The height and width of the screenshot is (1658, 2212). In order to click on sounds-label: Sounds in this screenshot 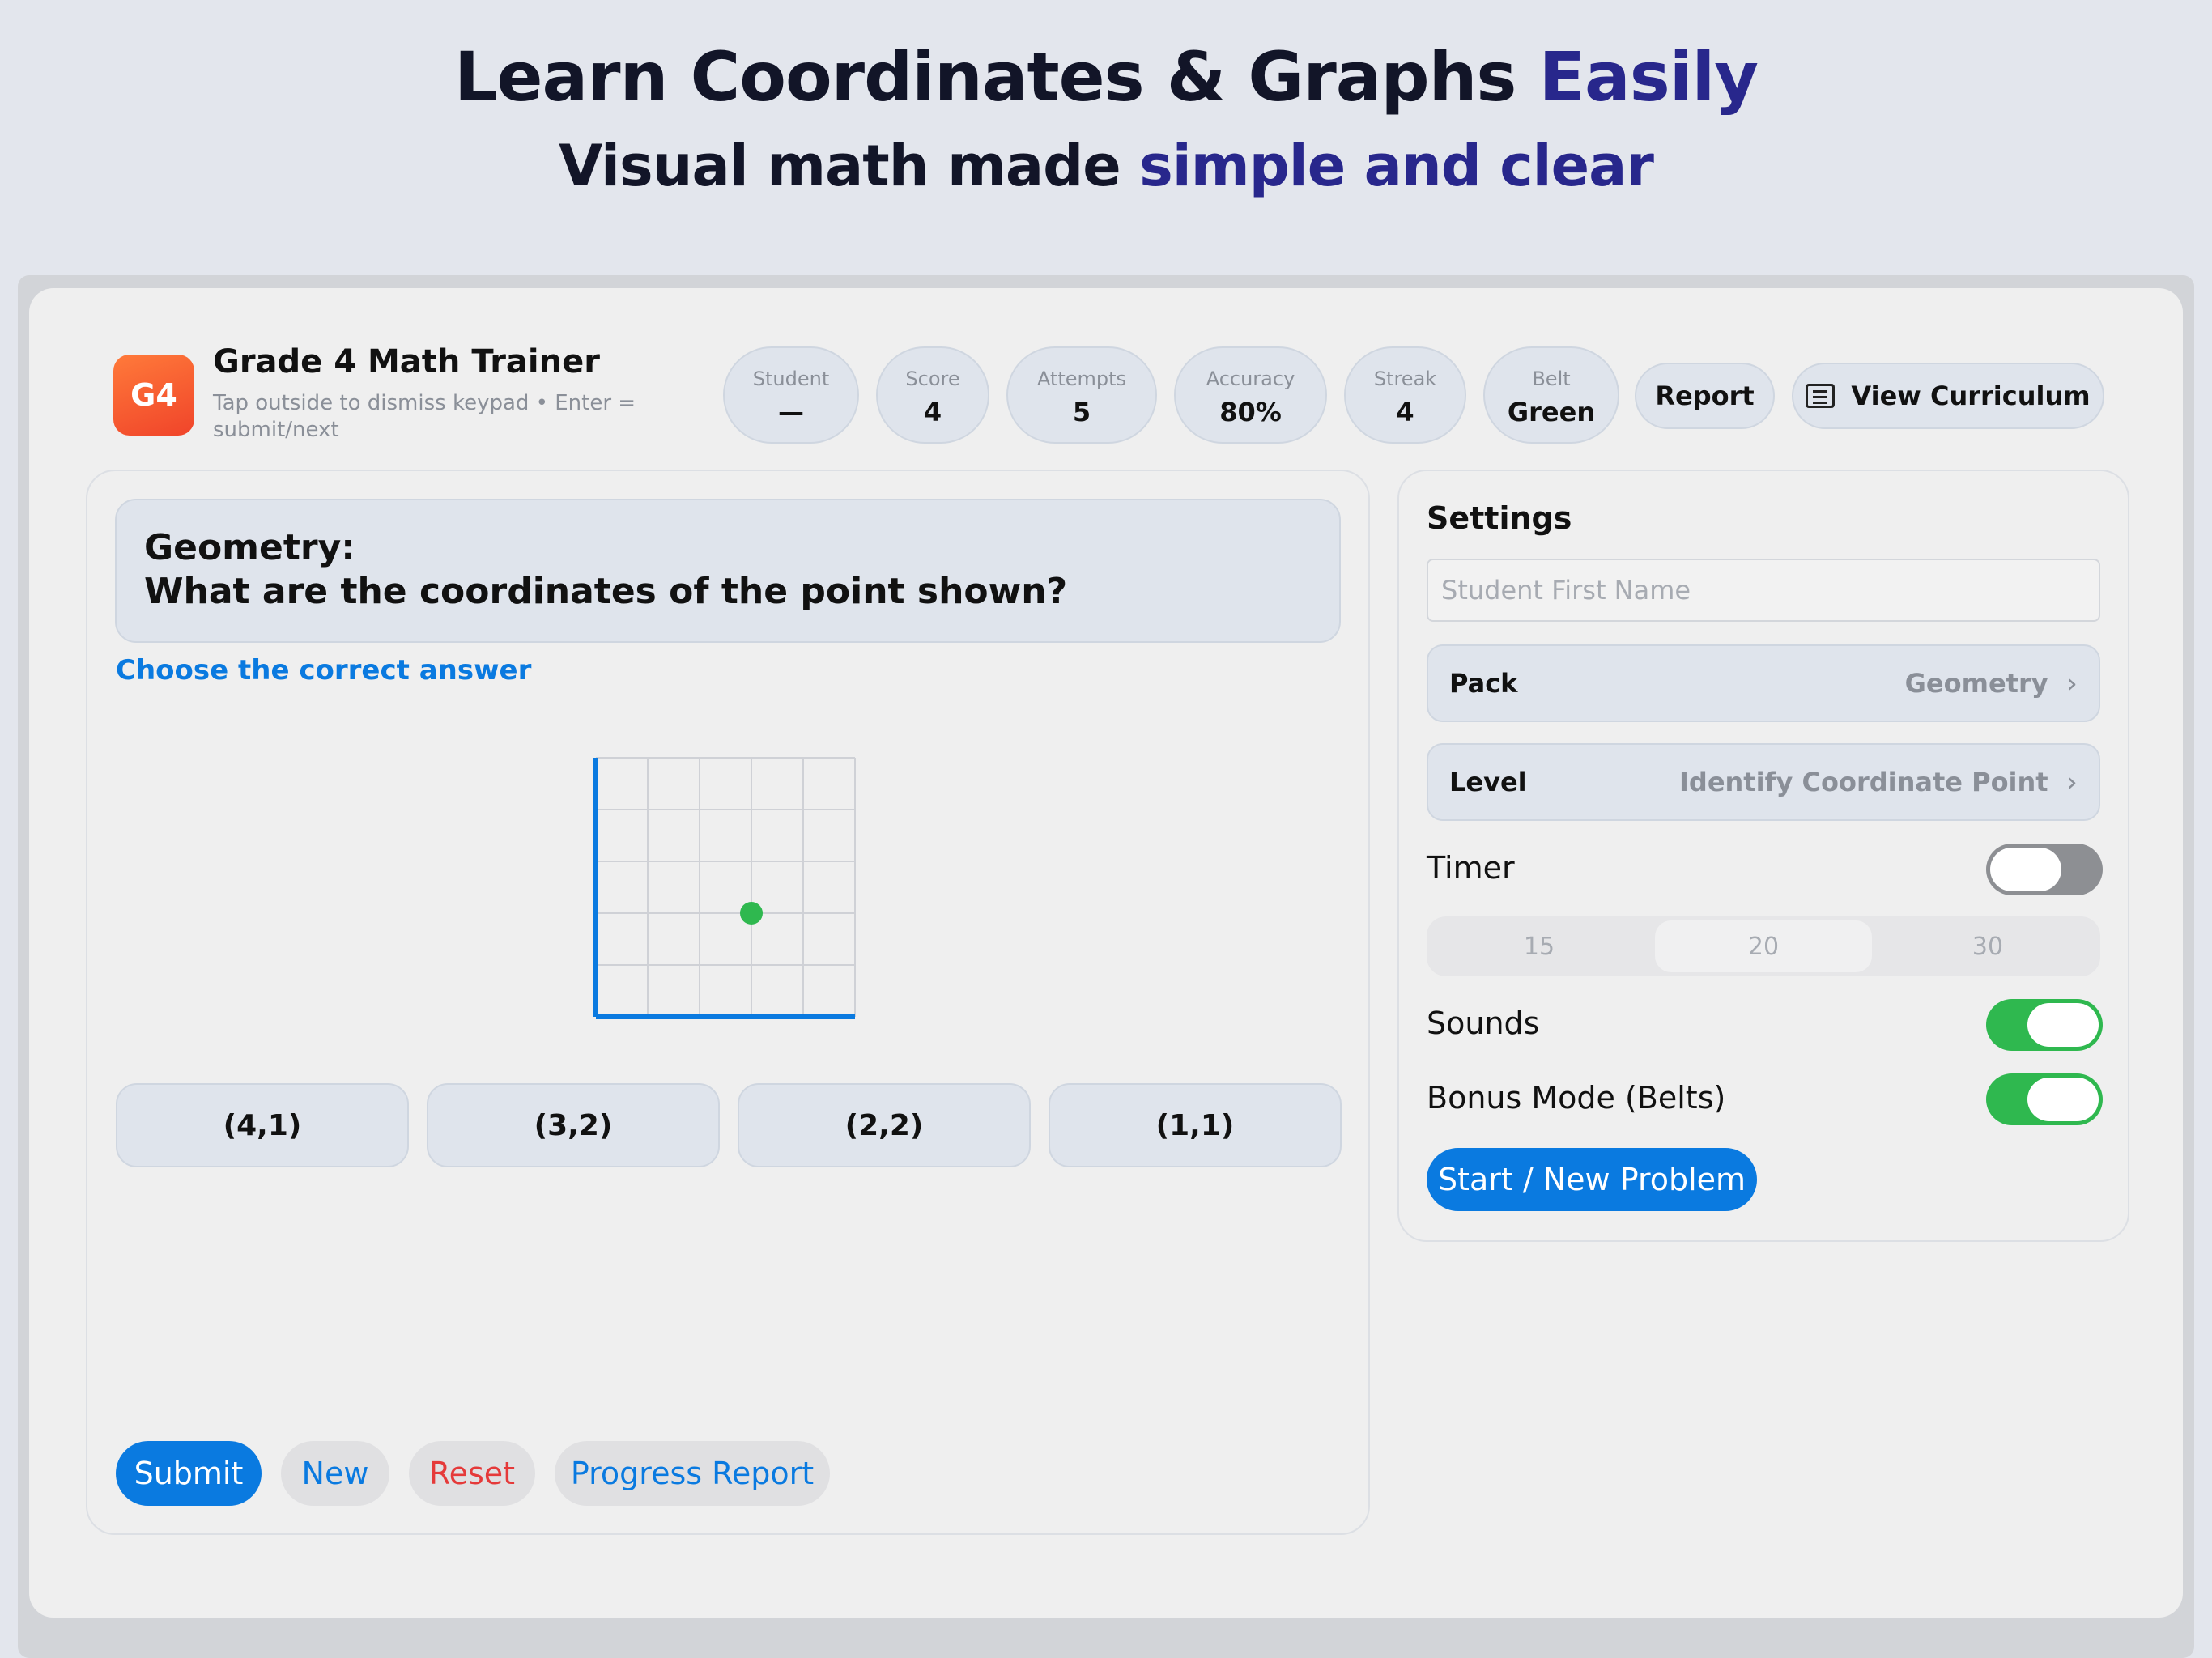, I will do `click(1483, 1023)`.